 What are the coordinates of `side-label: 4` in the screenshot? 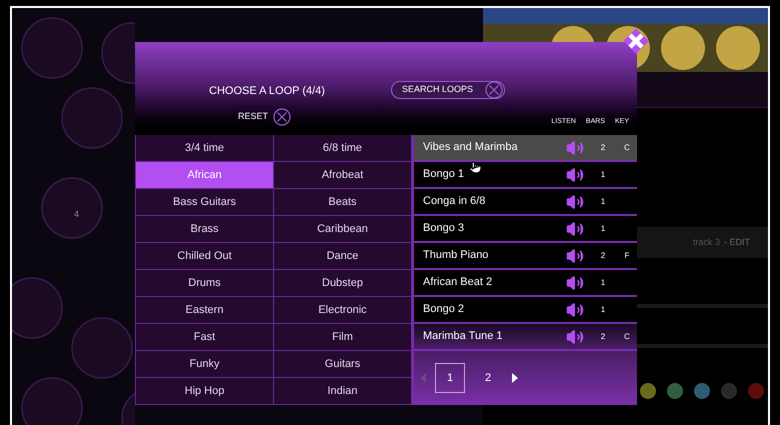 It's located at (77, 214).